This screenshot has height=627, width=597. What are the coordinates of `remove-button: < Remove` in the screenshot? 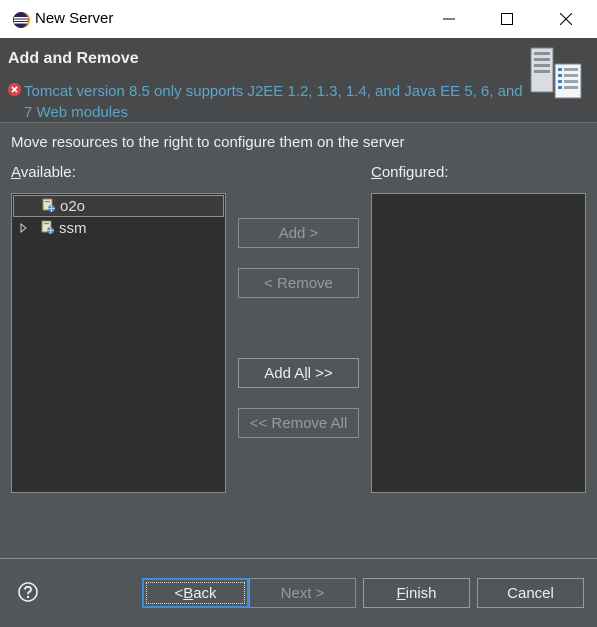 It's located at (298, 283).